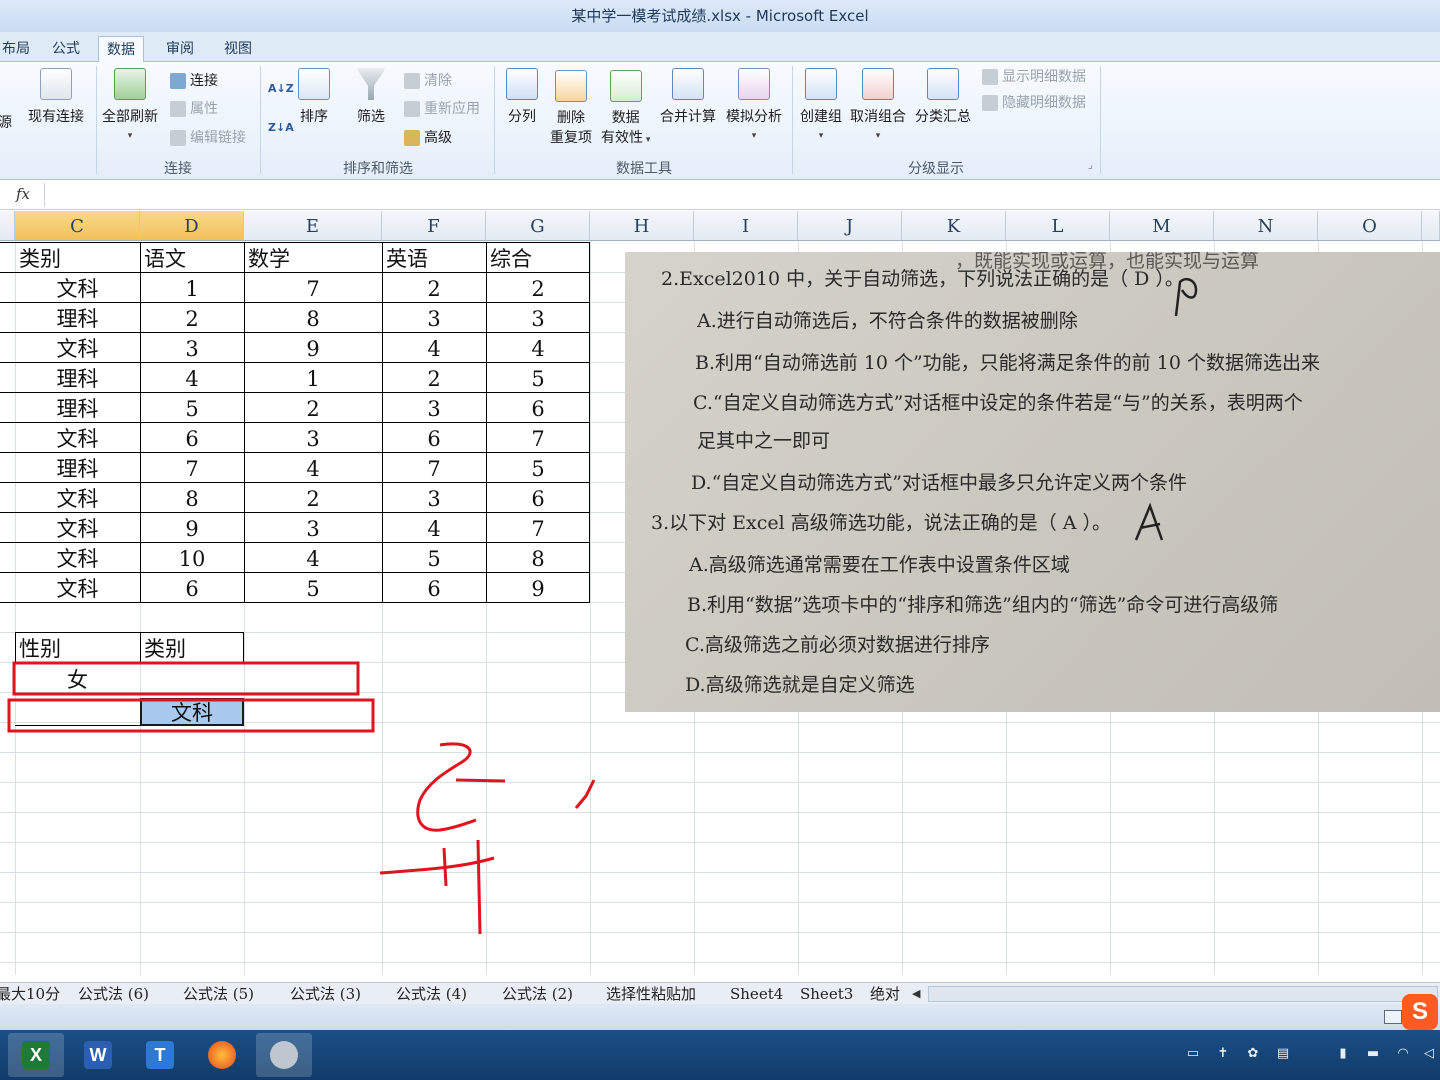  Describe the element at coordinates (1431, 226) in the screenshot. I see `column-header-p` at that location.